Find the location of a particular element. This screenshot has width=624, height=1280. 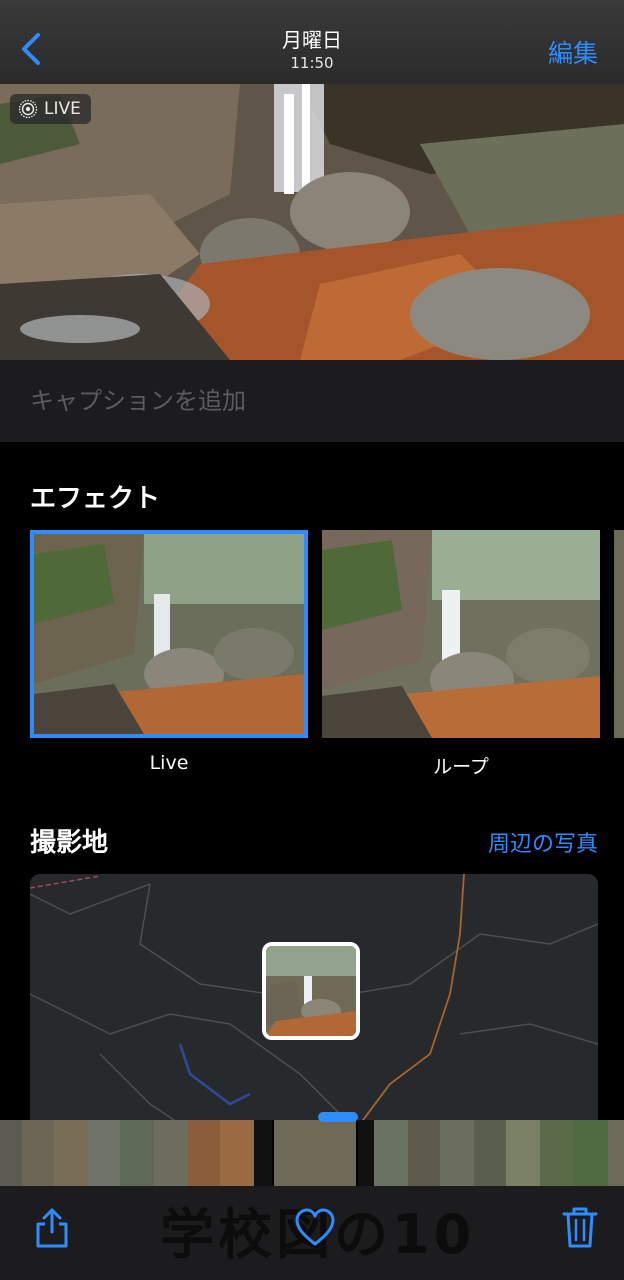

navigation-bar: 月曜日 11:50 編集 is located at coordinates (312, 42).